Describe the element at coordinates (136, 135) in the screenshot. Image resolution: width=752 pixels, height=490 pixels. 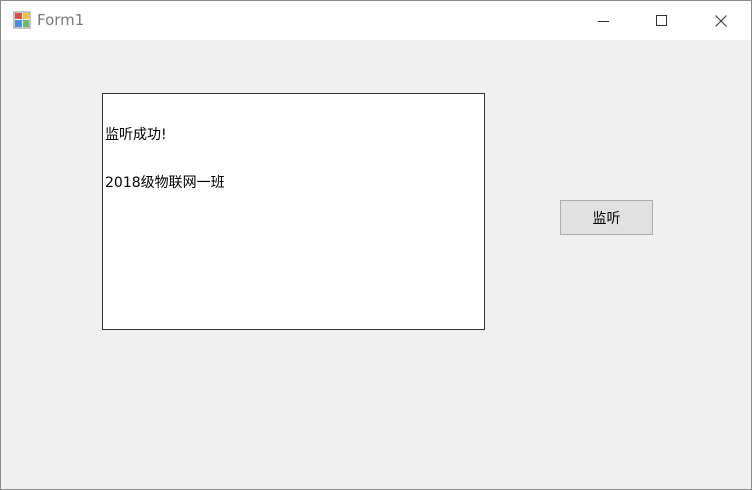
I see `textbox-line: 监听成功!` at that location.